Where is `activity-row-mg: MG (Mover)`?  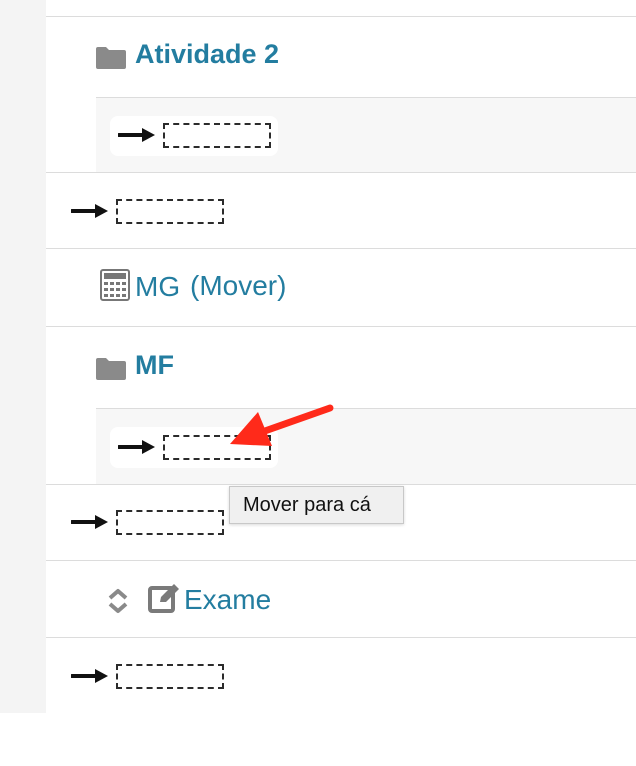
activity-row-mg: MG (Mover) is located at coordinates (341, 287).